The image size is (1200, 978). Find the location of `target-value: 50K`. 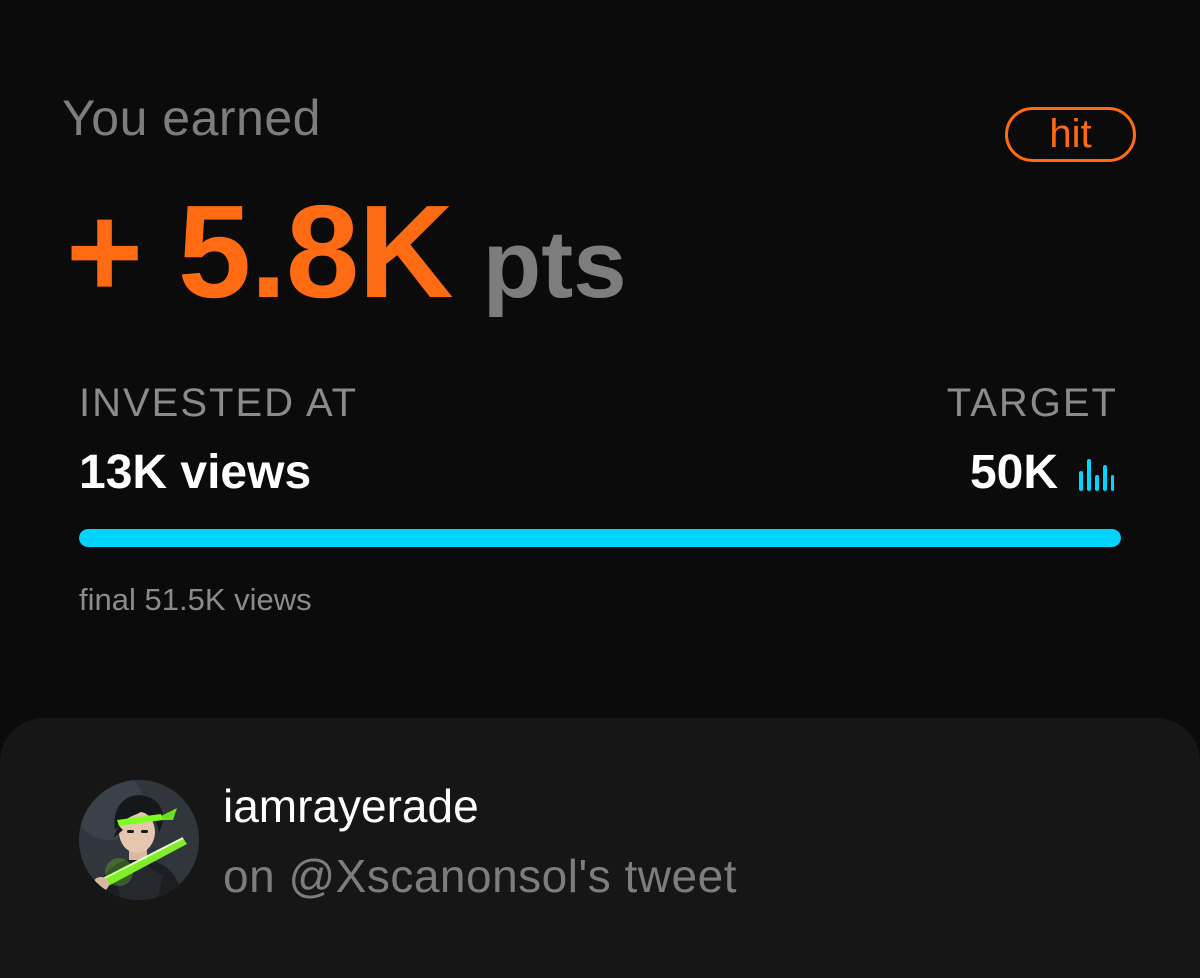

target-value: 50K is located at coordinates (1013, 472).